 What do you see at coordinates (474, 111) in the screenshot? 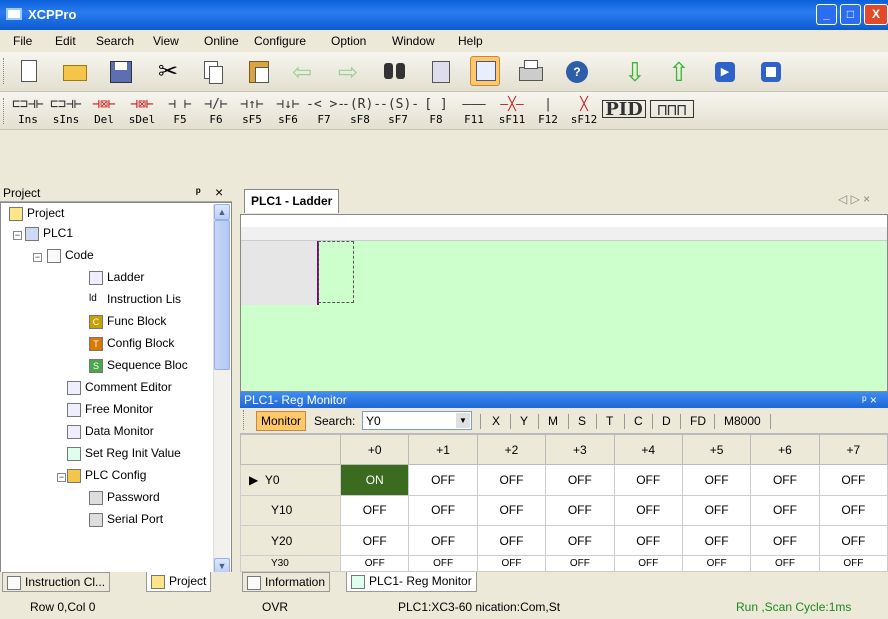
I see `hline-tool: ——— F11` at bounding box center [474, 111].